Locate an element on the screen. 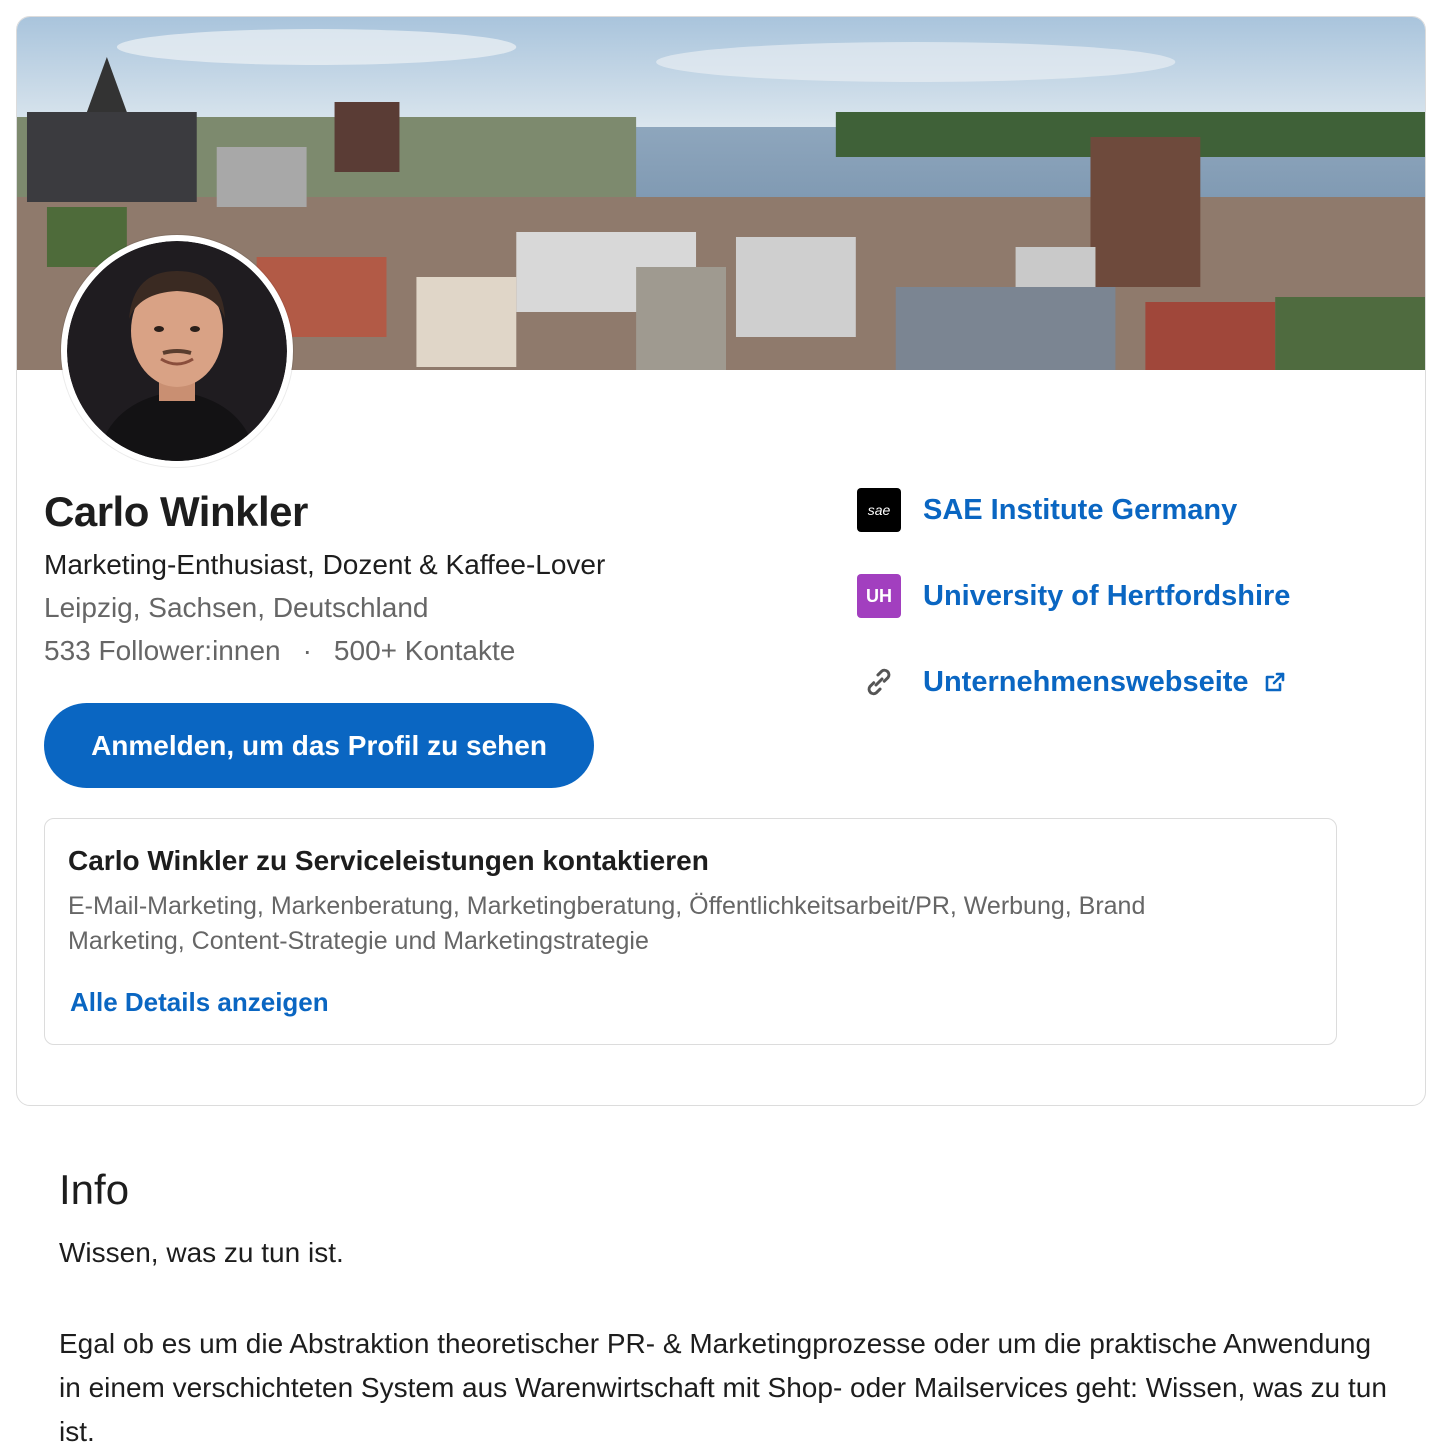 The image size is (1440, 1454). external-link-icon is located at coordinates (1275, 682).